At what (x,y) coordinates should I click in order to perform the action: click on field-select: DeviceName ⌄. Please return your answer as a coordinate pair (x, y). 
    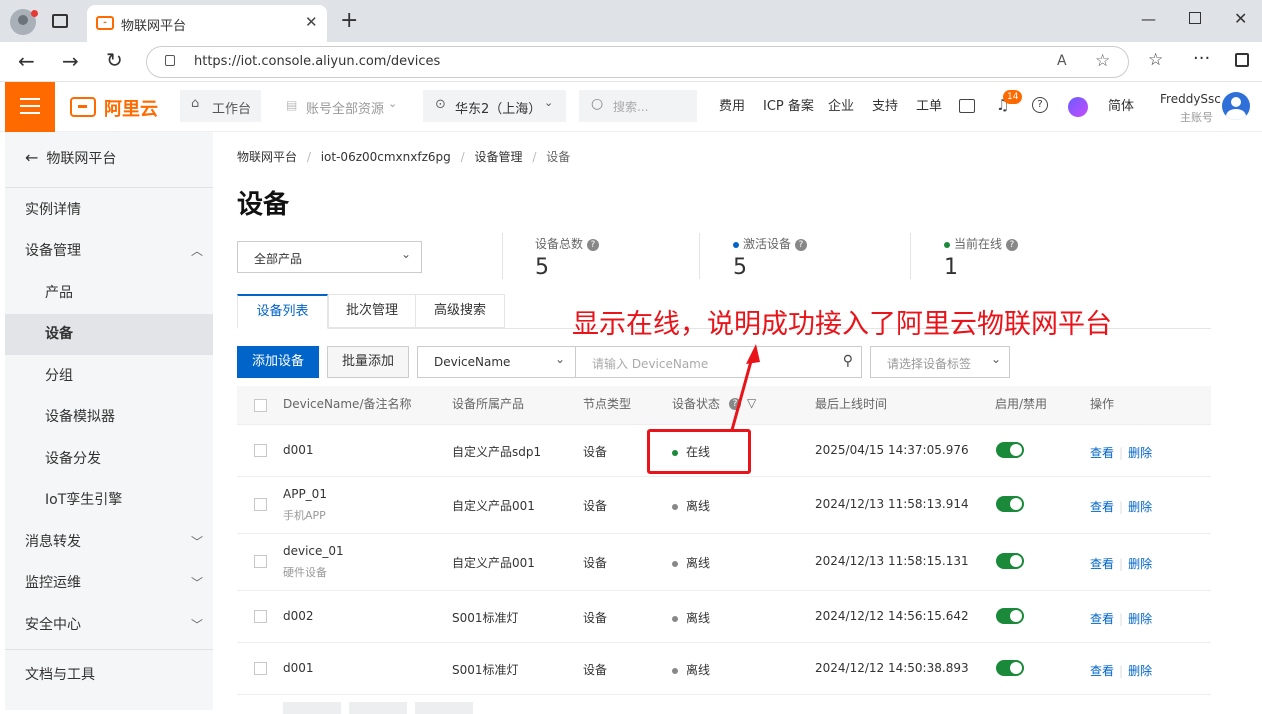
    Looking at the image, I should click on (496, 362).